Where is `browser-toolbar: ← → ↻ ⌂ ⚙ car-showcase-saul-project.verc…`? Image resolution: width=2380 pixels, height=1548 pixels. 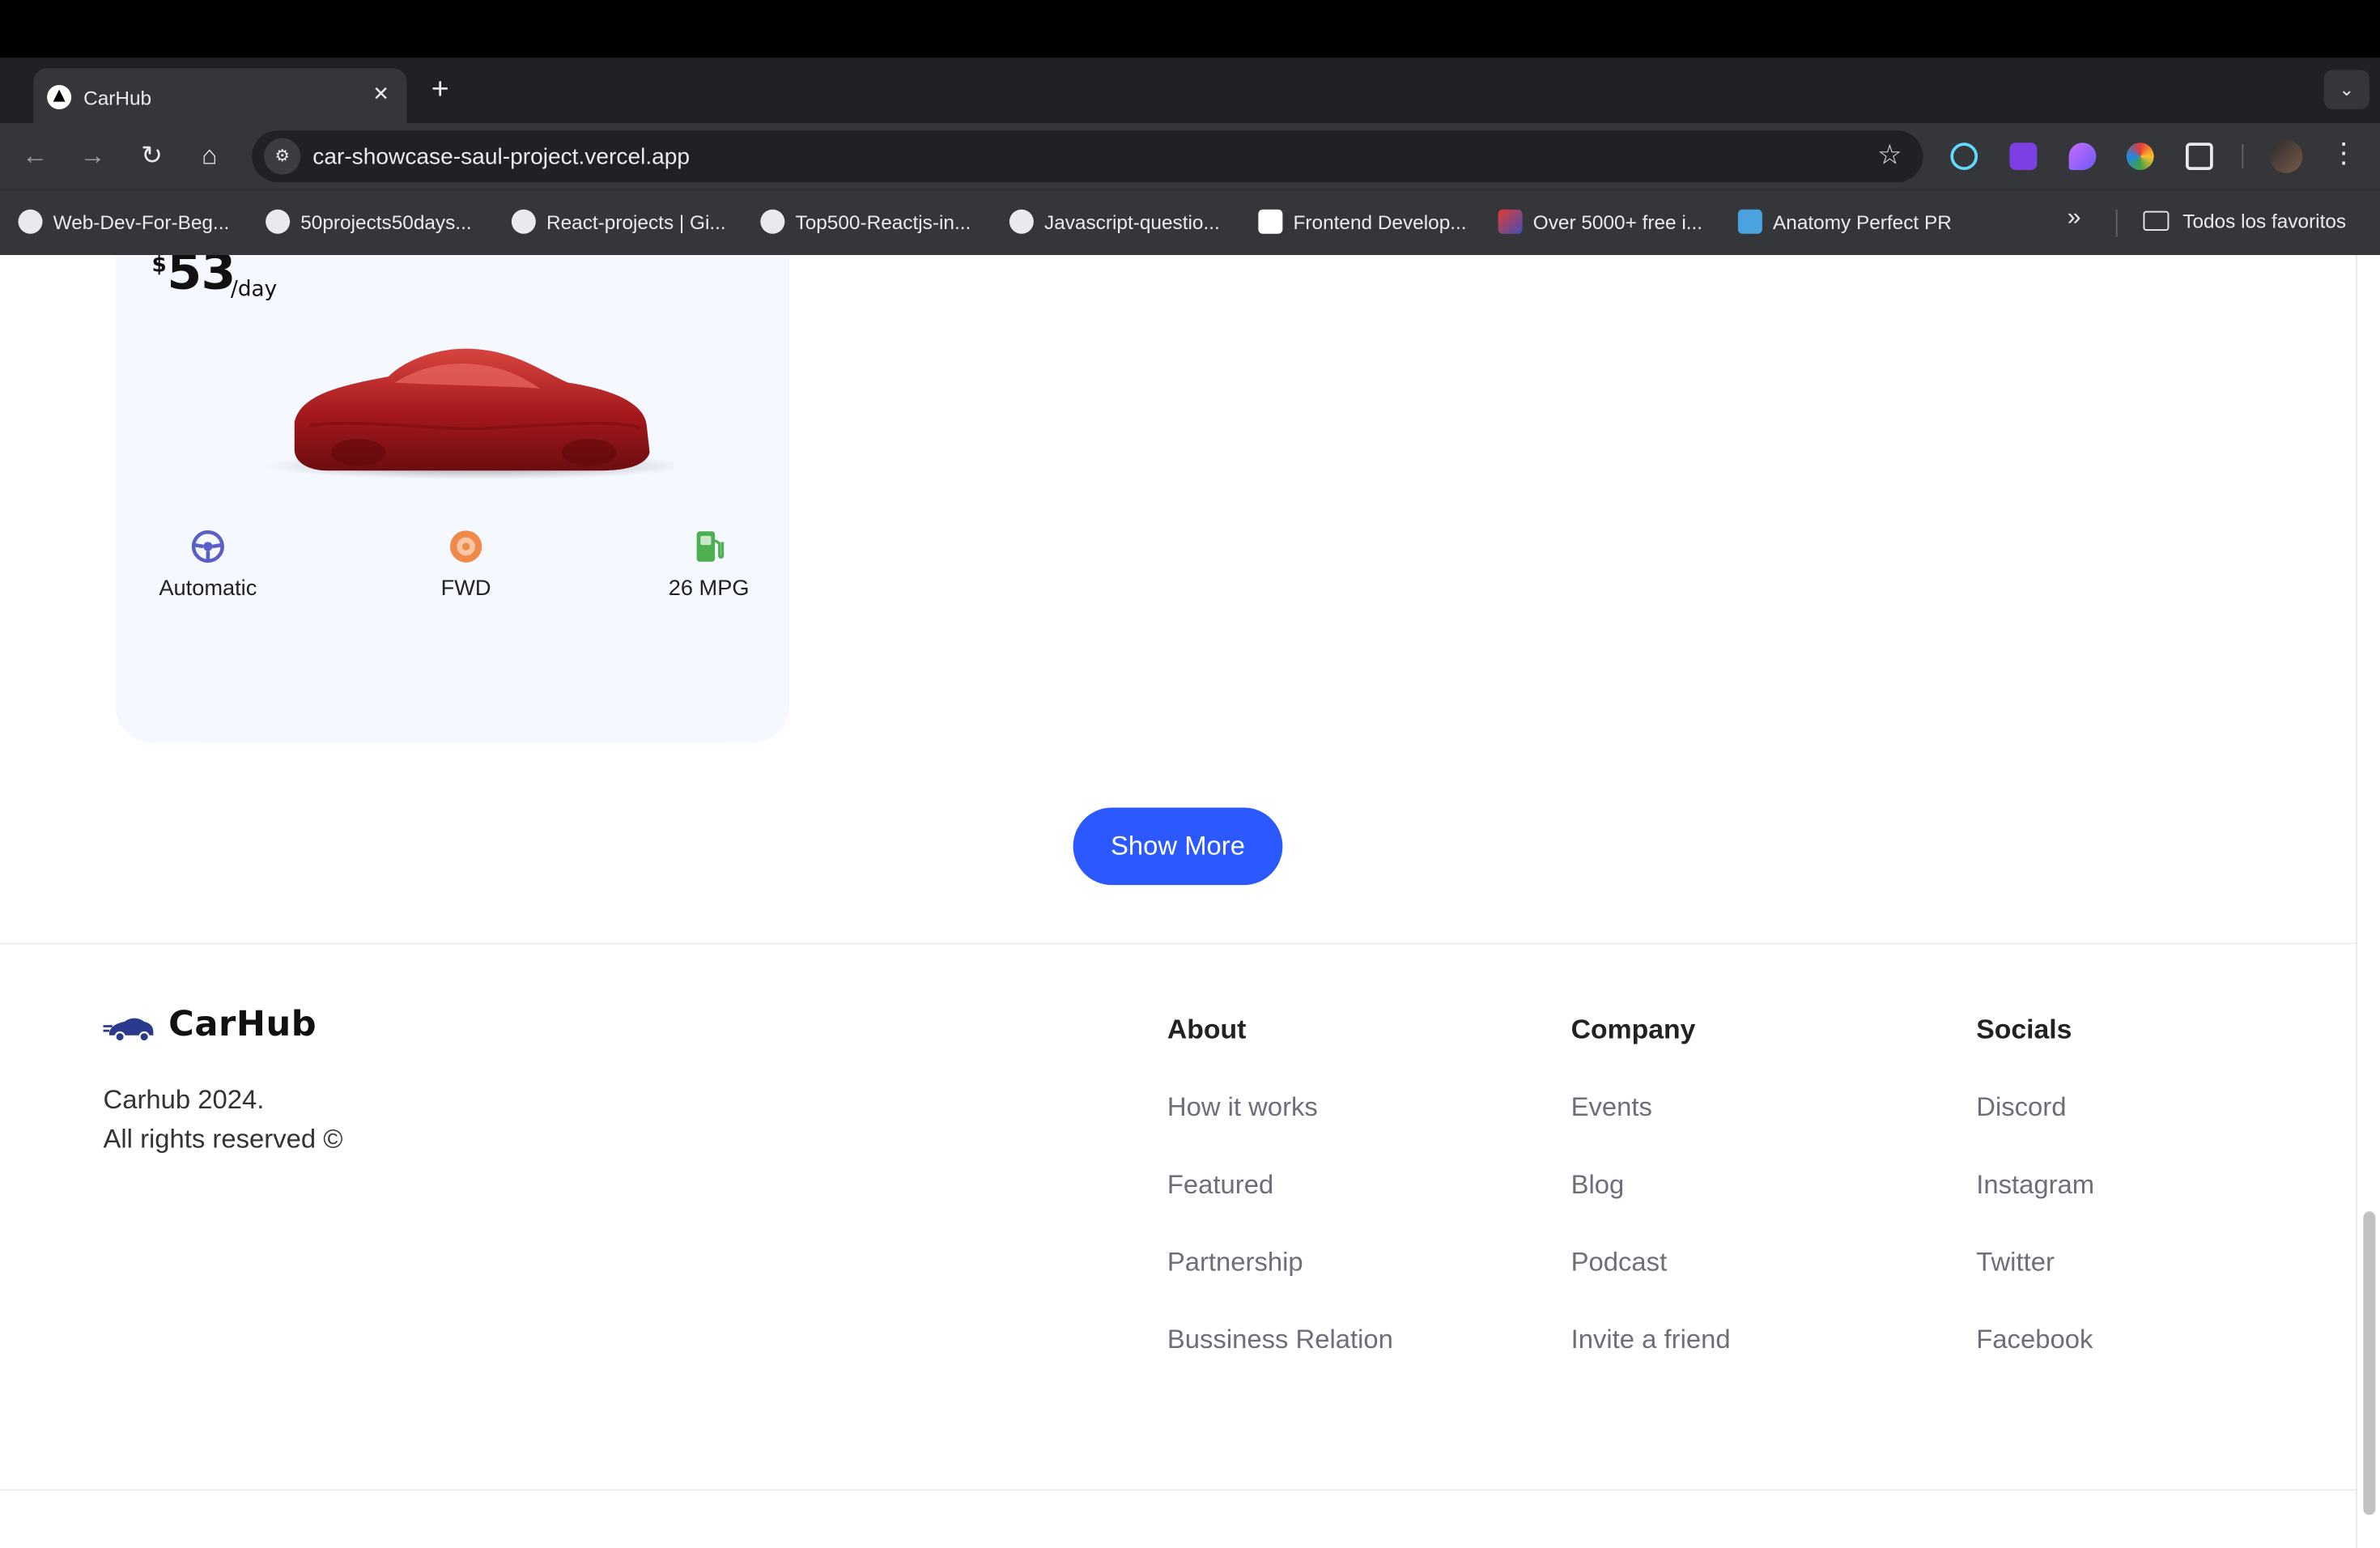 browser-toolbar: ← → ↻ ⌂ ⚙ car-showcase-saul-project.verc… is located at coordinates (1190, 156).